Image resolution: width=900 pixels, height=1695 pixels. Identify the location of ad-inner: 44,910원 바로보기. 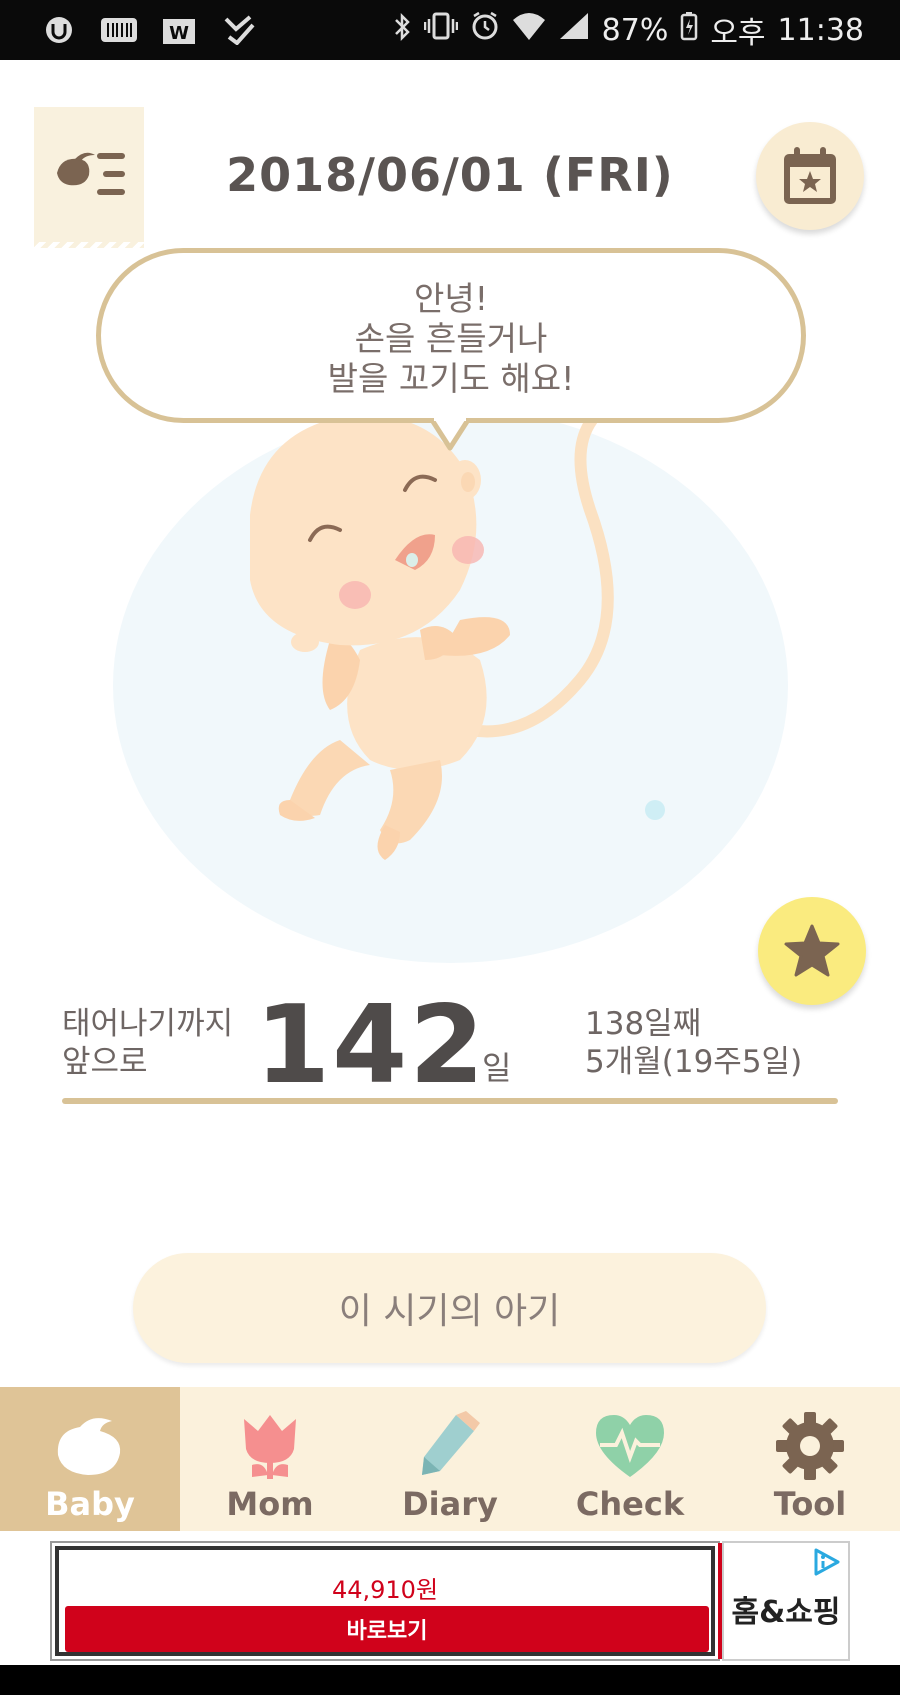
(385, 1601).